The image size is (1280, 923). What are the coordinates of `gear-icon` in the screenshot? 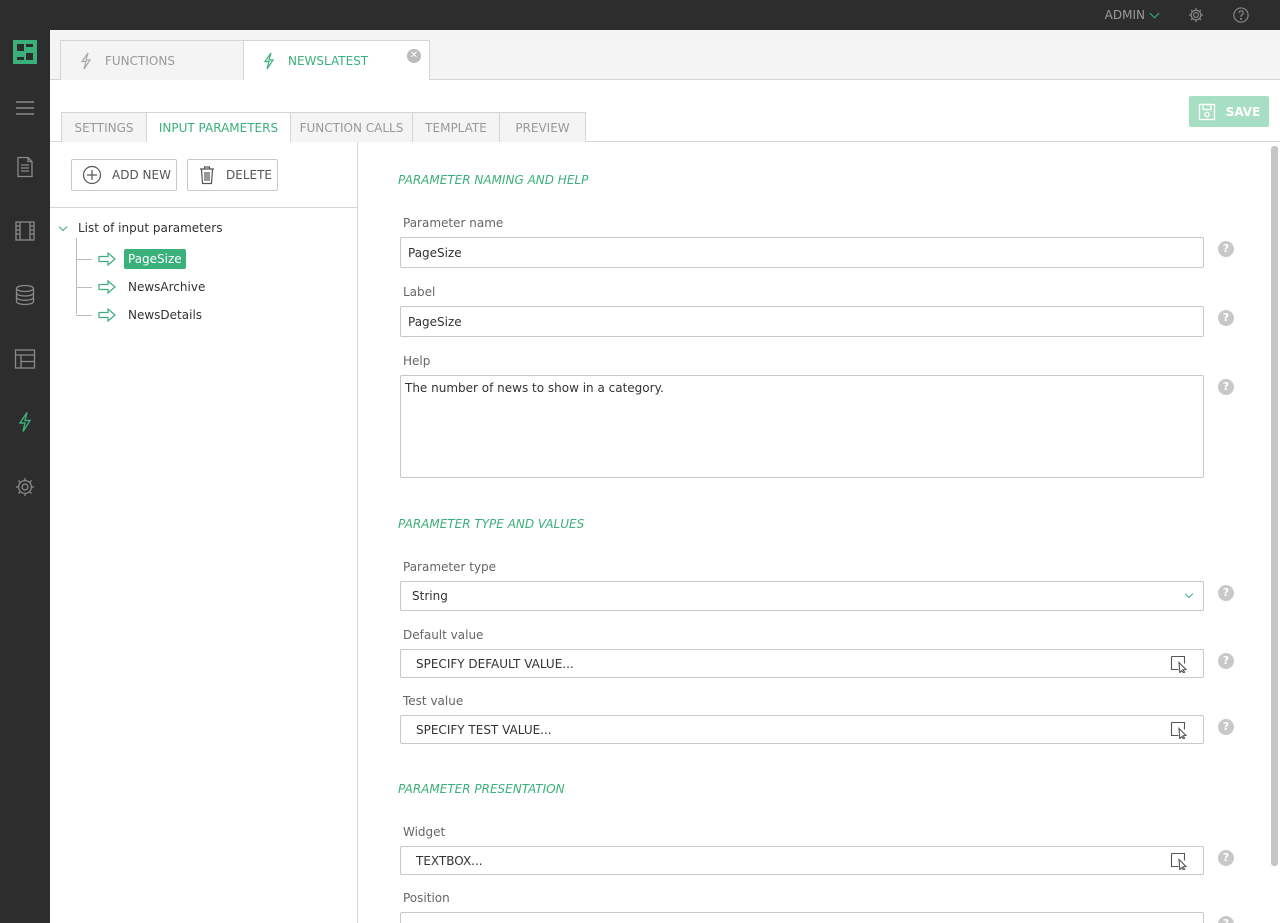 It's located at (1196, 15).